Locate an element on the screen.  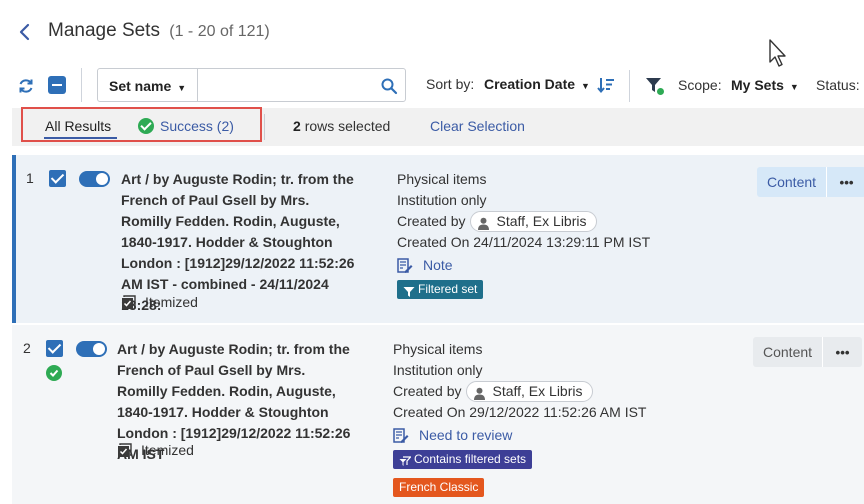
status-filter-label: Status: is located at coordinates (838, 85).